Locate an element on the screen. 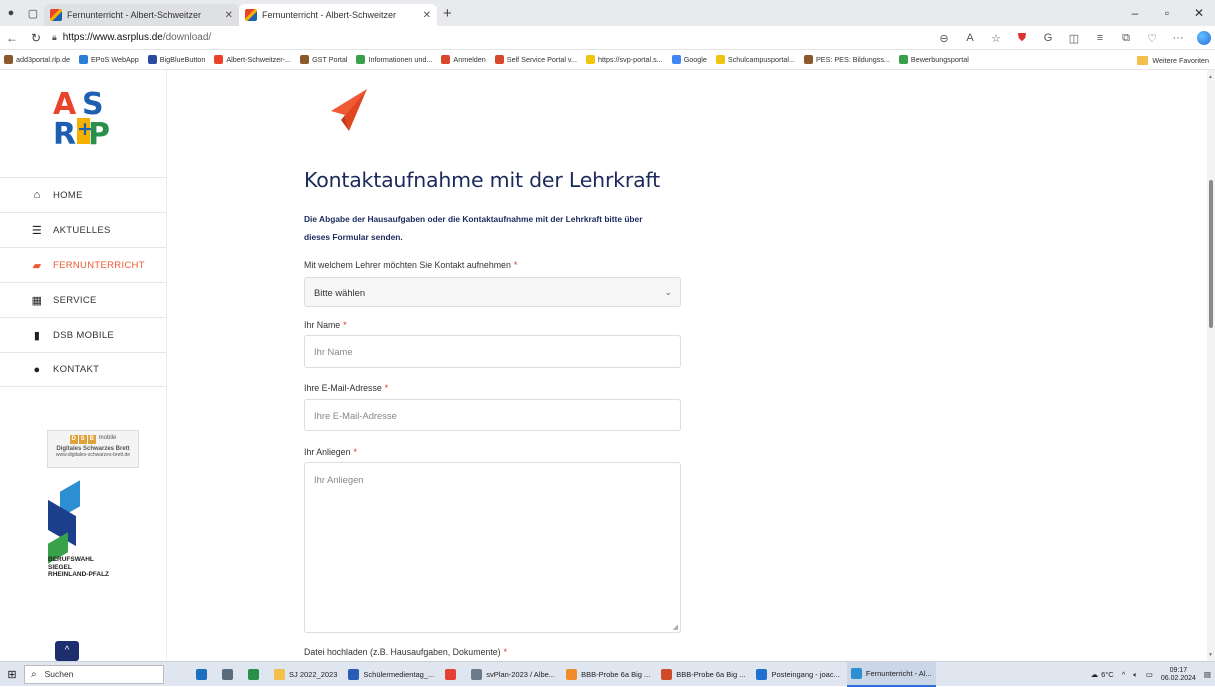 This screenshot has width=1215, height=687. bookmark-folder-other: Weitere Favoriten is located at coordinates (1173, 60).